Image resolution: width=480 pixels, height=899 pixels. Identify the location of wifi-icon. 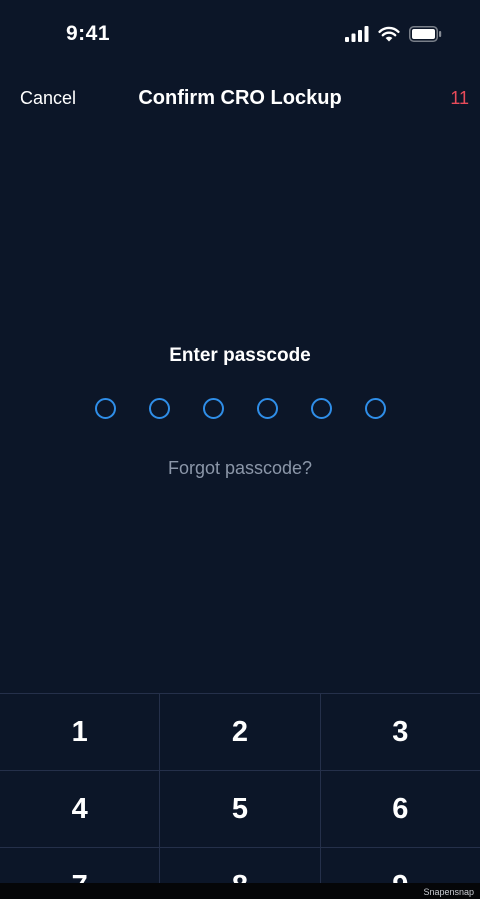
(389, 36).